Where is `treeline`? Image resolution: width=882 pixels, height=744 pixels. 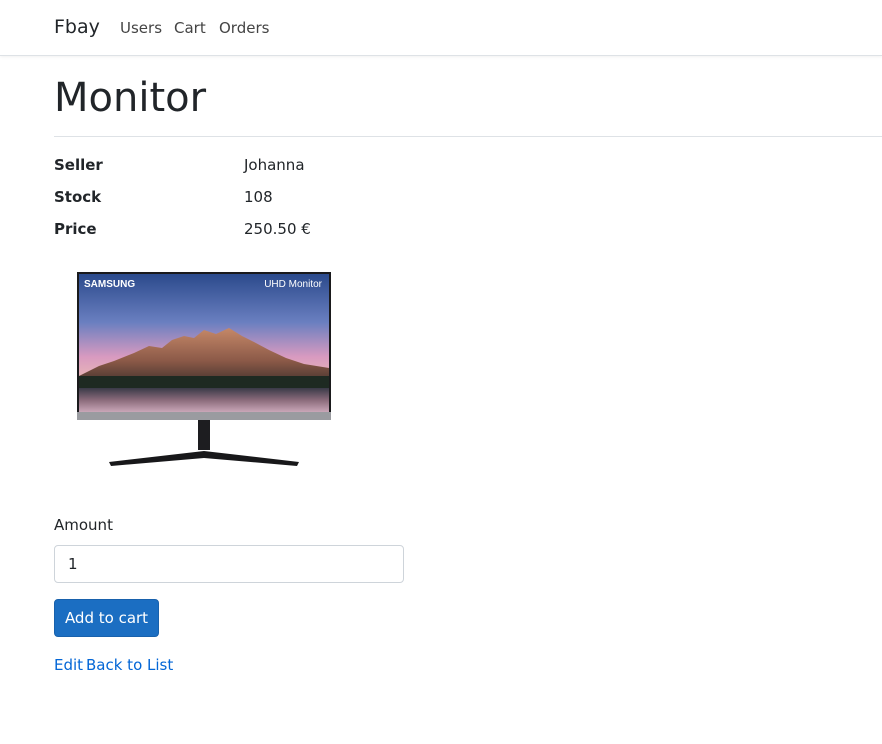
treeline is located at coordinates (204, 382).